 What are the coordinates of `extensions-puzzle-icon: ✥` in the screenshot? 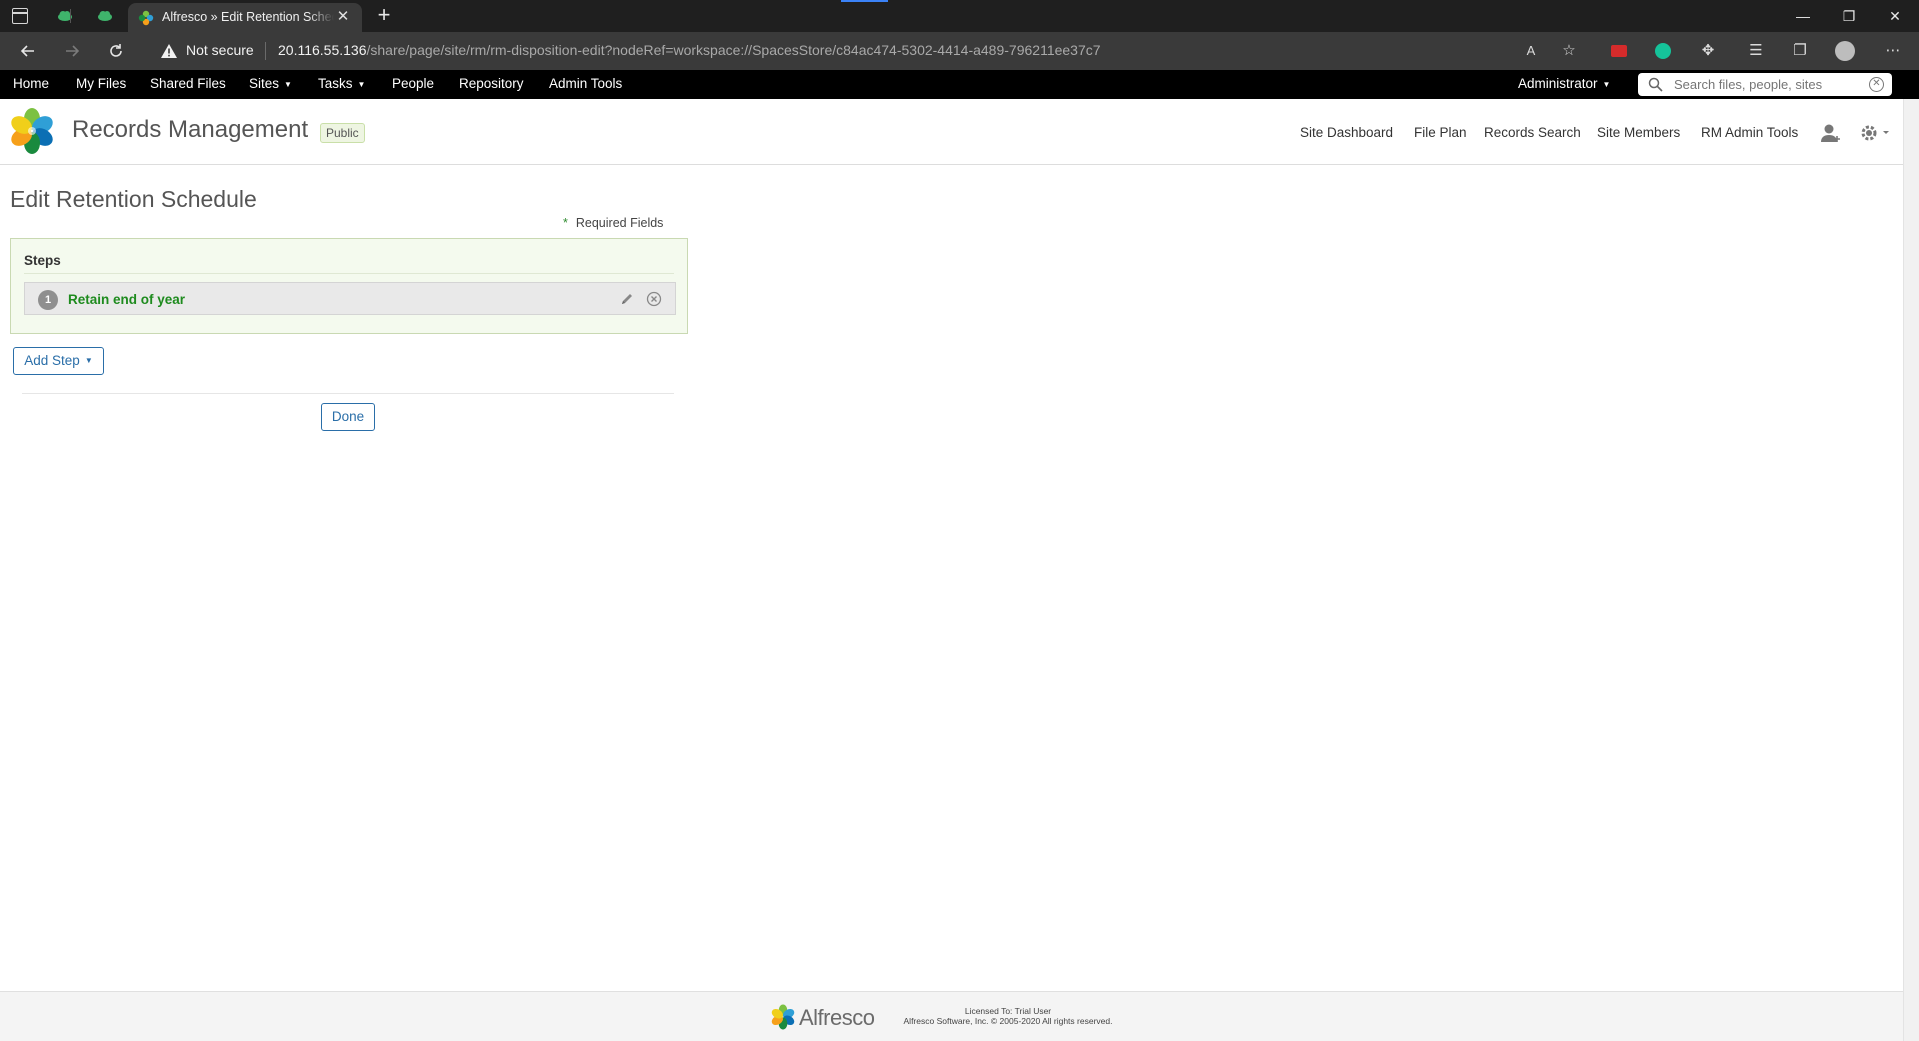 It's located at (1708, 51).